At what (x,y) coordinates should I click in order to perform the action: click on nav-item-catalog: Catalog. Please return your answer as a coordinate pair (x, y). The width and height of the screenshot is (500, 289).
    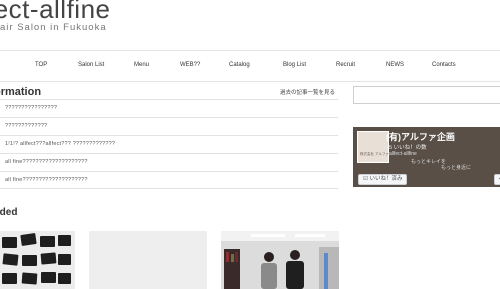
    Looking at the image, I should click on (239, 65).